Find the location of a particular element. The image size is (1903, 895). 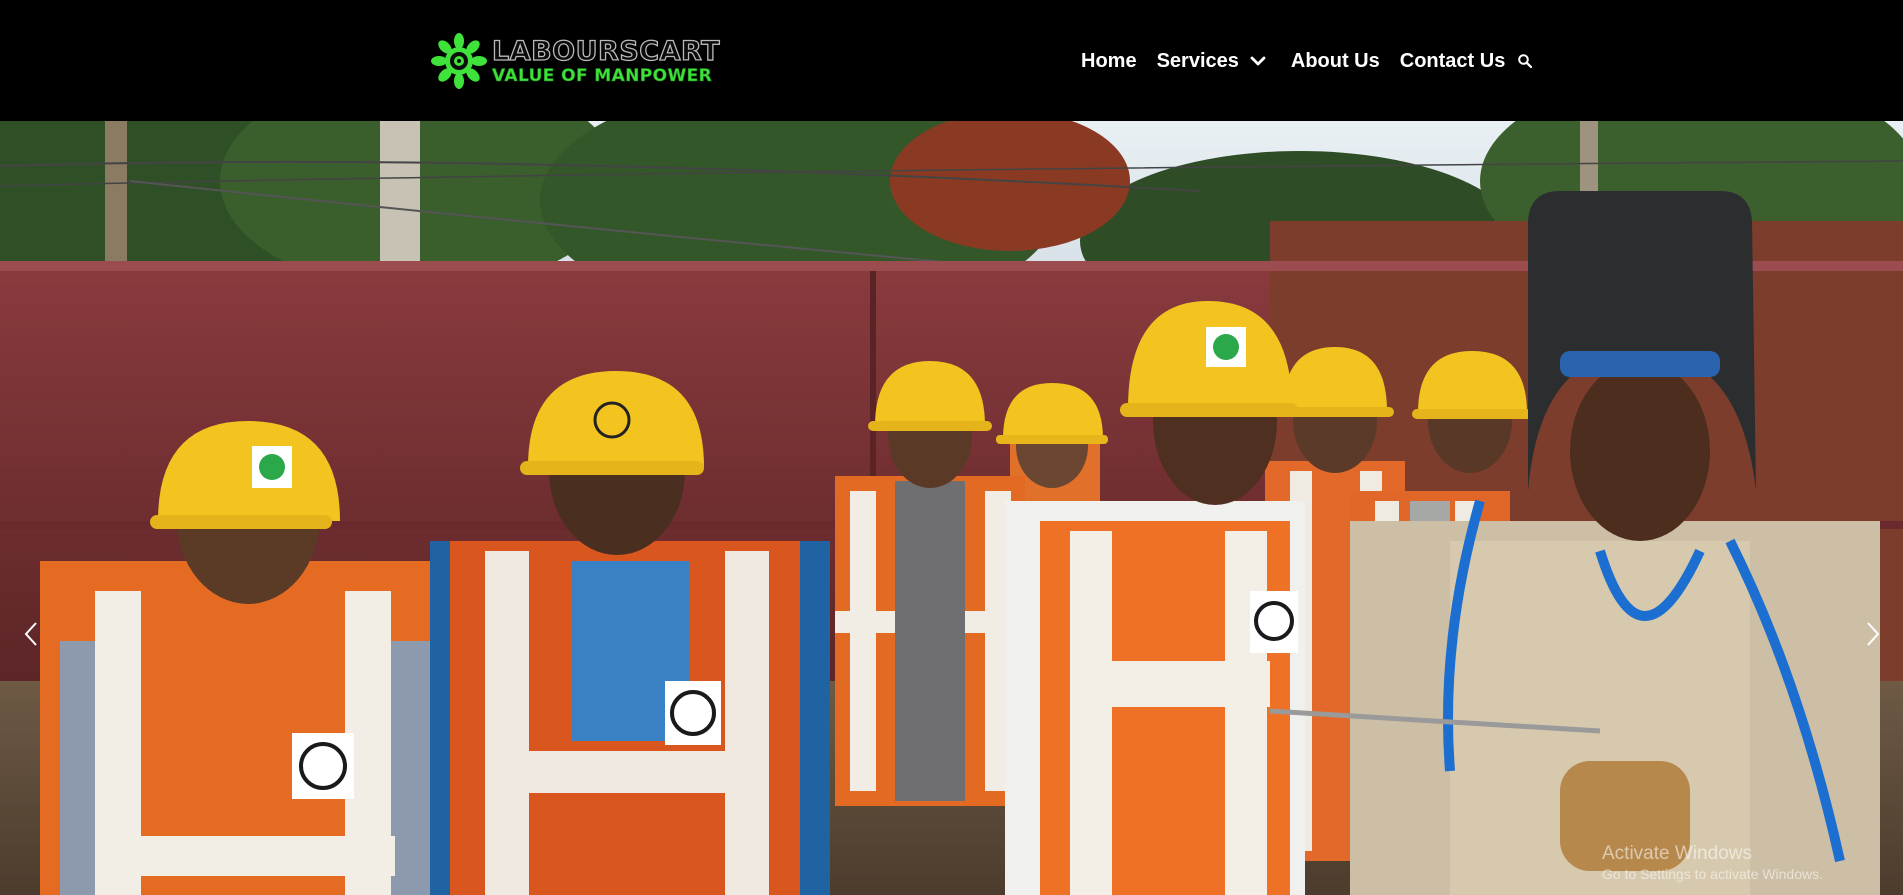

watermark-title: Activate Windows is located at coordinates (1677, 853).